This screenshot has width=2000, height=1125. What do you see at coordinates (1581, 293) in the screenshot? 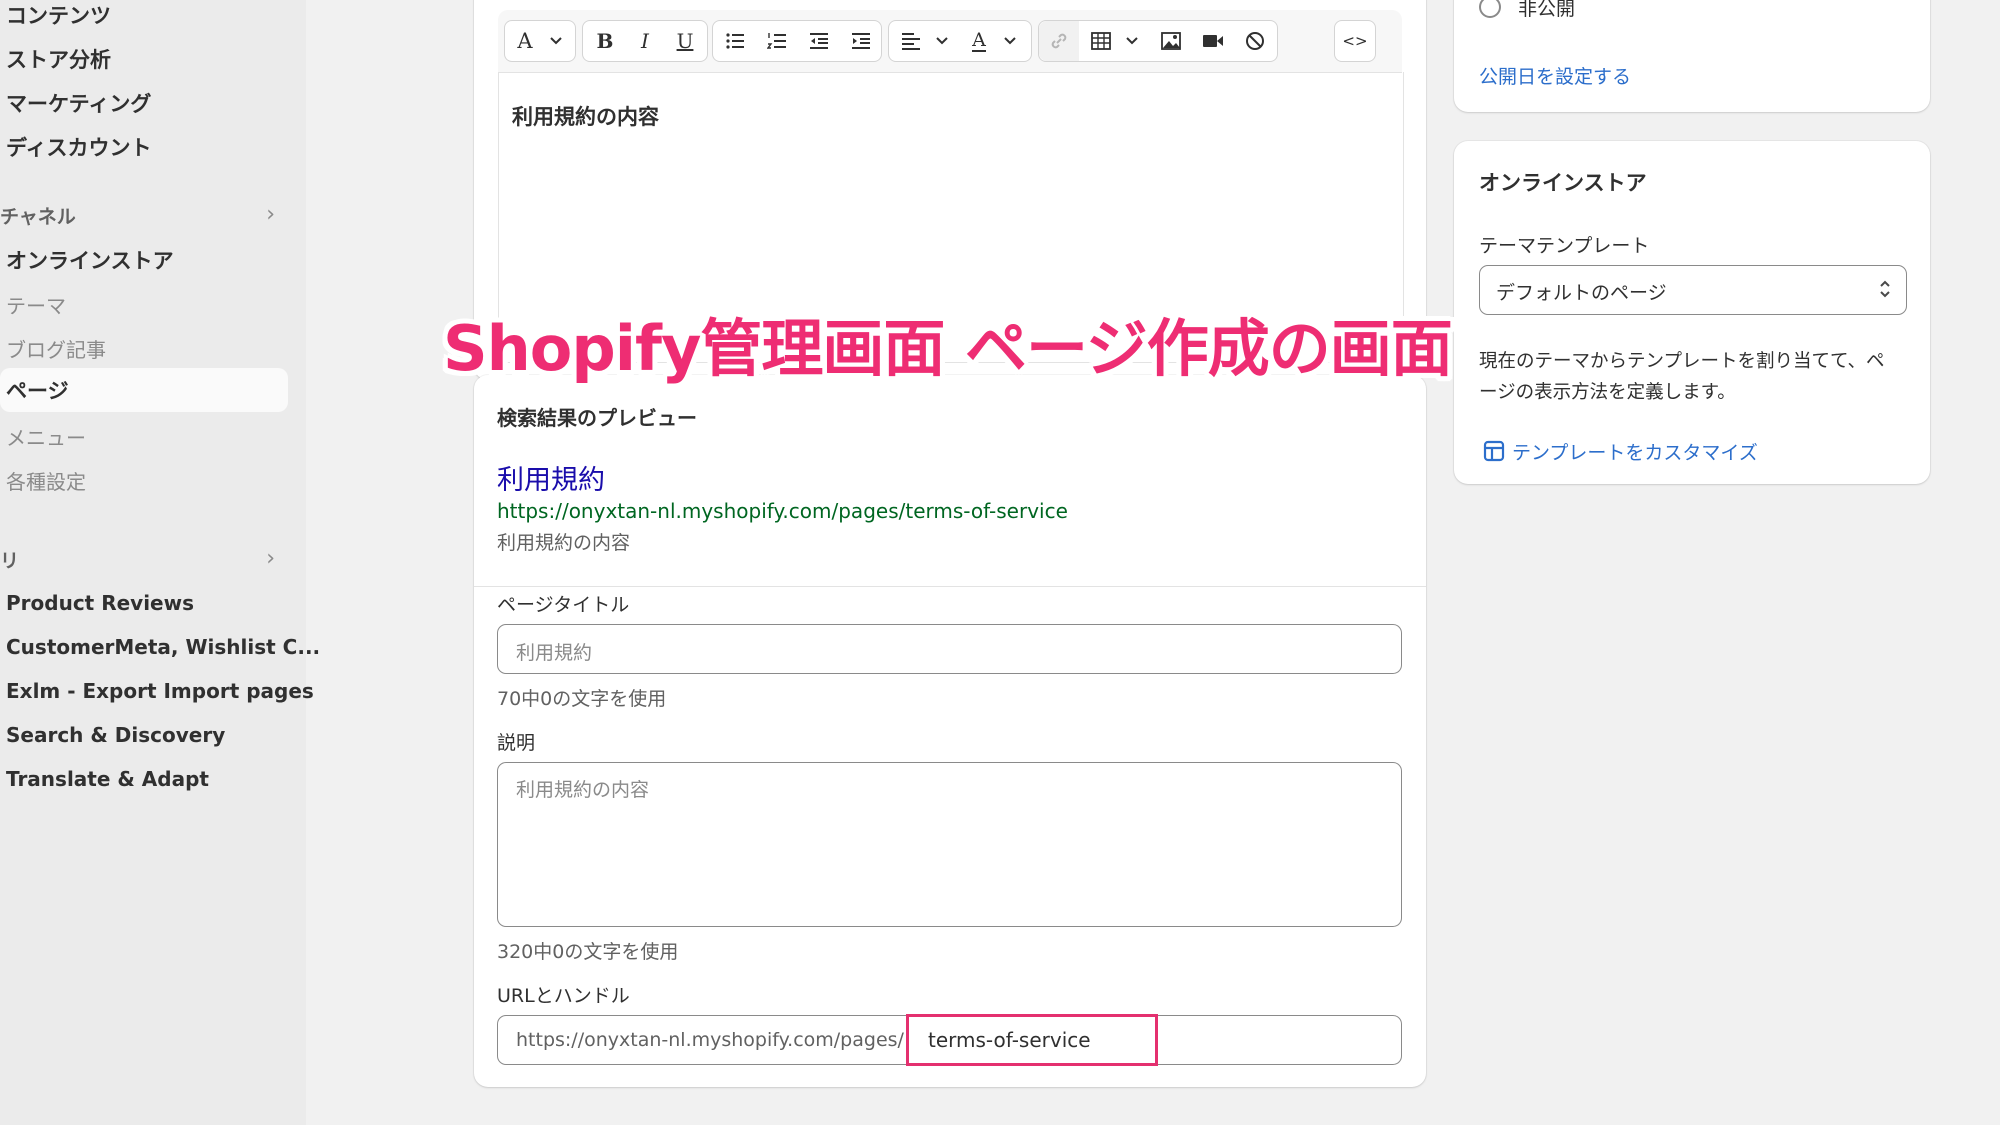
I see `theme-template-value: デフォルトのページ` at bounding box center [1581, 293].